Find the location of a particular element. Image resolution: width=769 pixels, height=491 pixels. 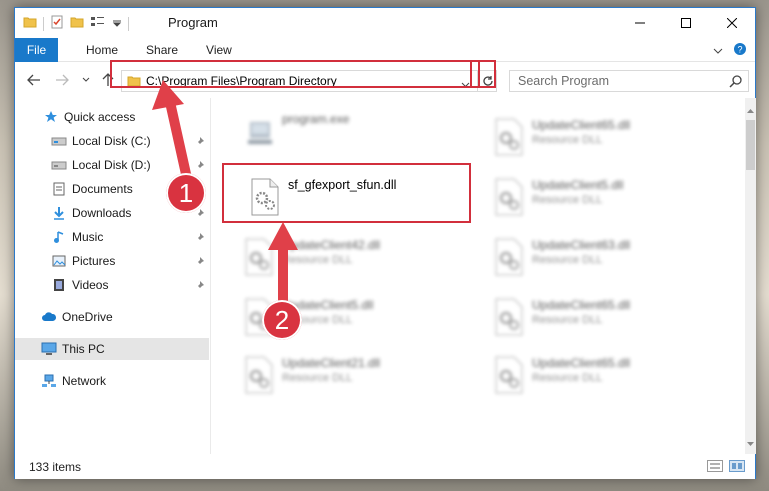

vertical-scrollbar is located at coordinates (750, 276).